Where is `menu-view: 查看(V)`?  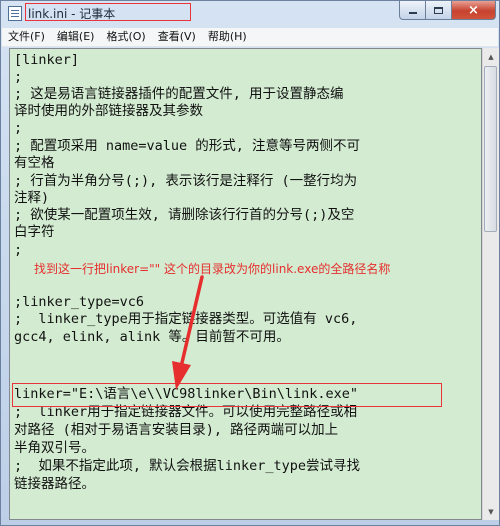
menu-view: 查看(V) is located at coordinates (177, 37).